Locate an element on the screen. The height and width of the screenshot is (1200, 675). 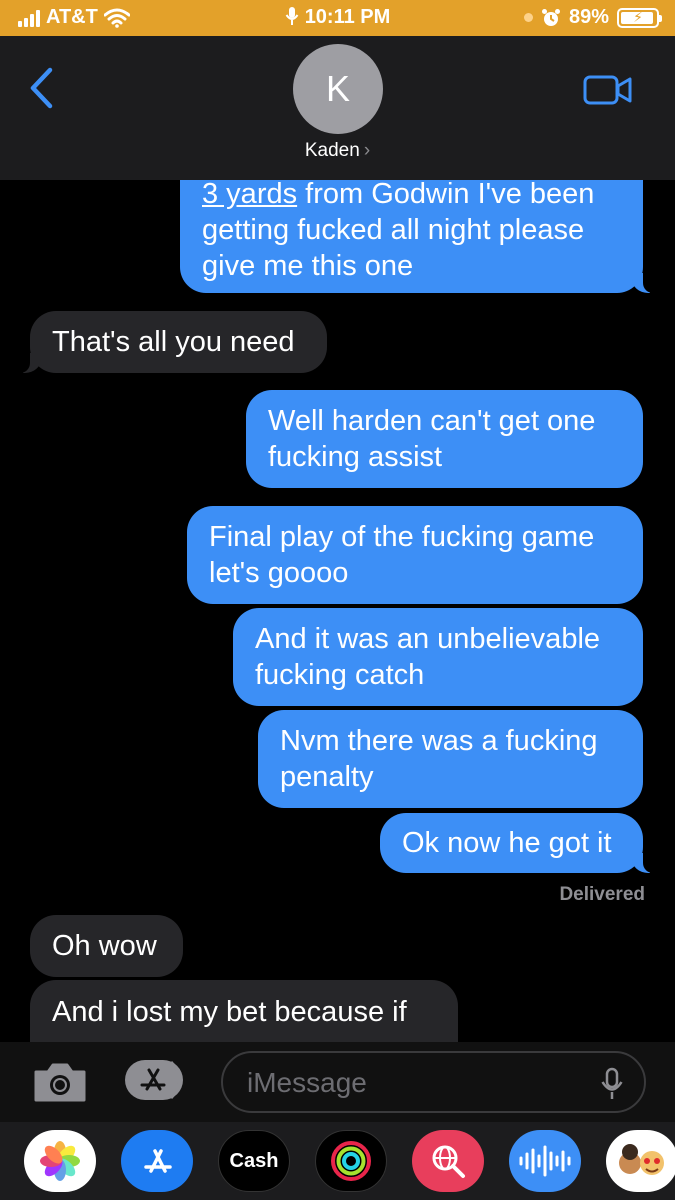
message-line: Well harden can't get one is located at coordinates (432, 421).